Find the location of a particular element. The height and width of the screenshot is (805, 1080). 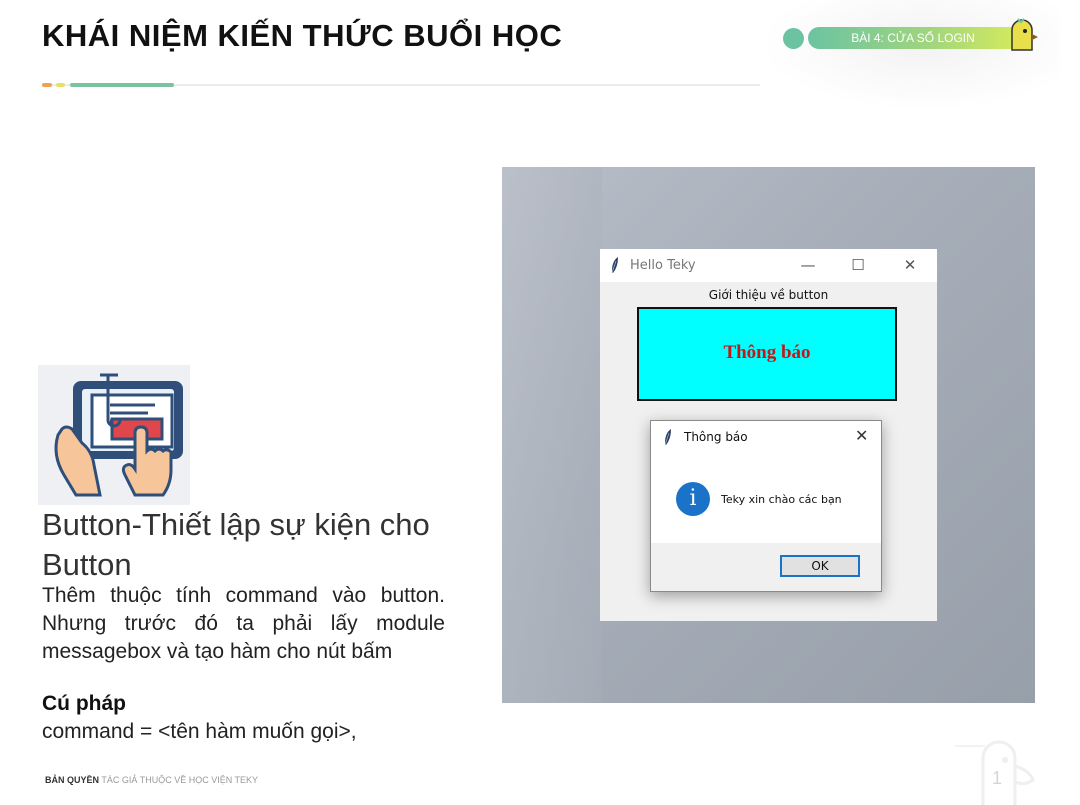

accent-bar-orange is located at coordinates (47, 85).